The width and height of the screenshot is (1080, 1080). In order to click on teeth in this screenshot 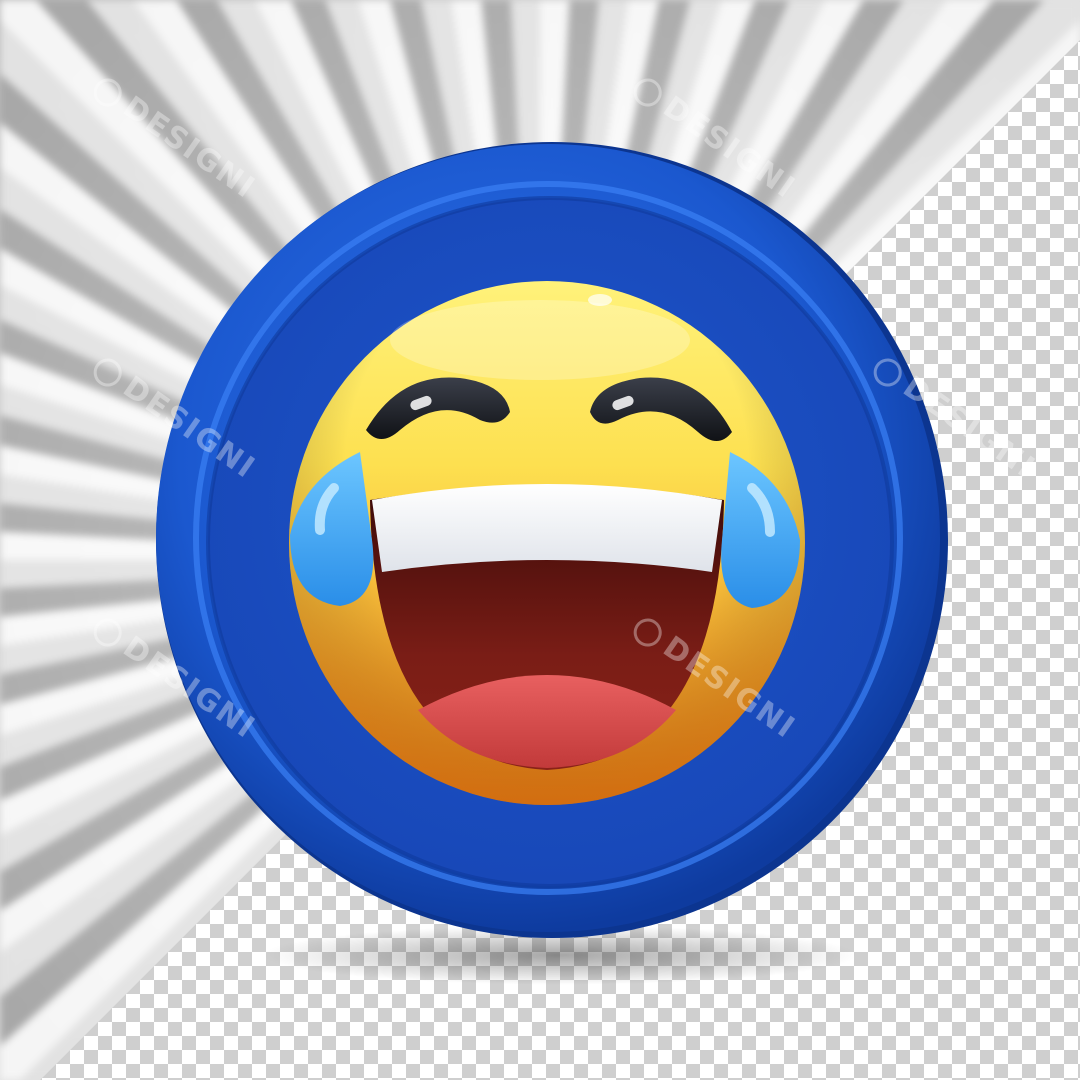, I will do `click(547, 528)`.